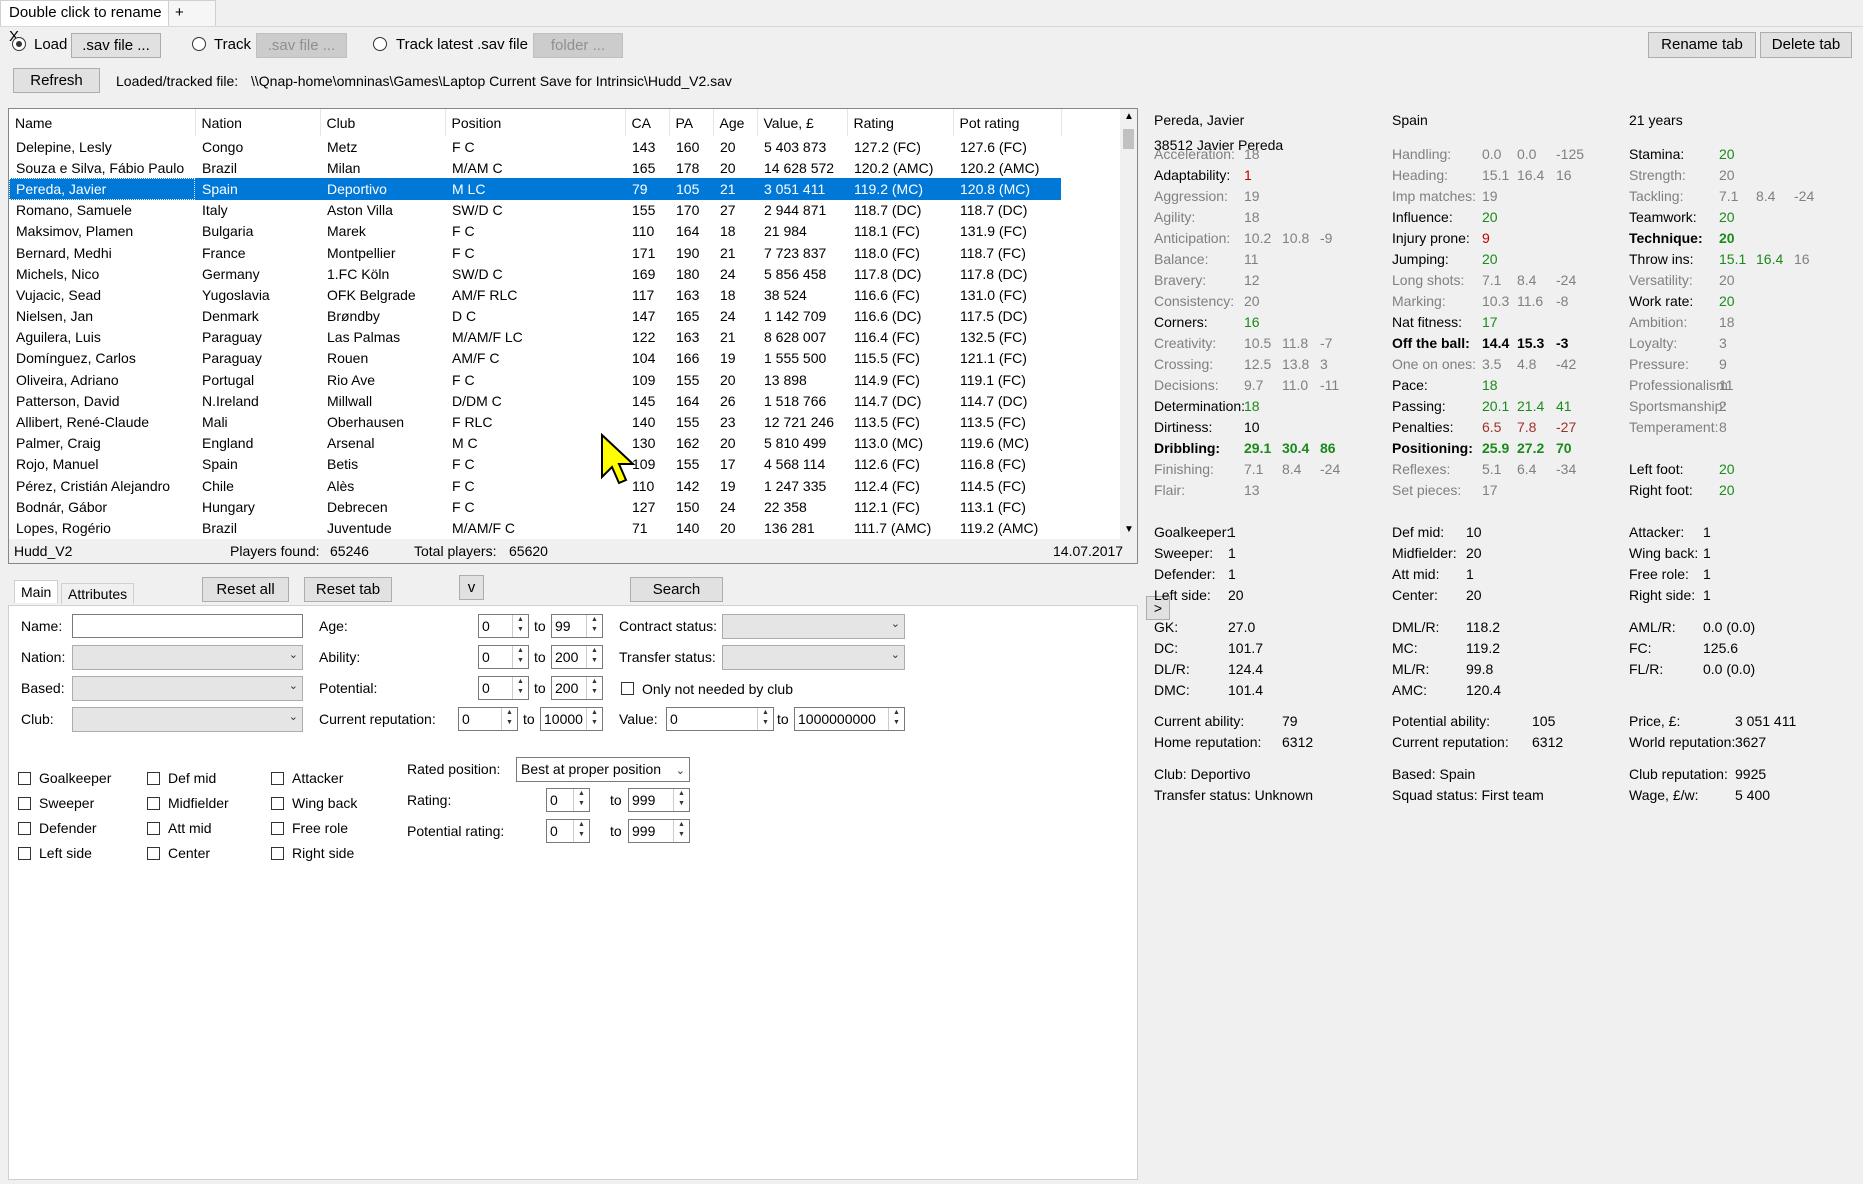  What do you see at coordinates (187, 626) in the screenshot?
I see `name-input` at bounding box center [187, 626].